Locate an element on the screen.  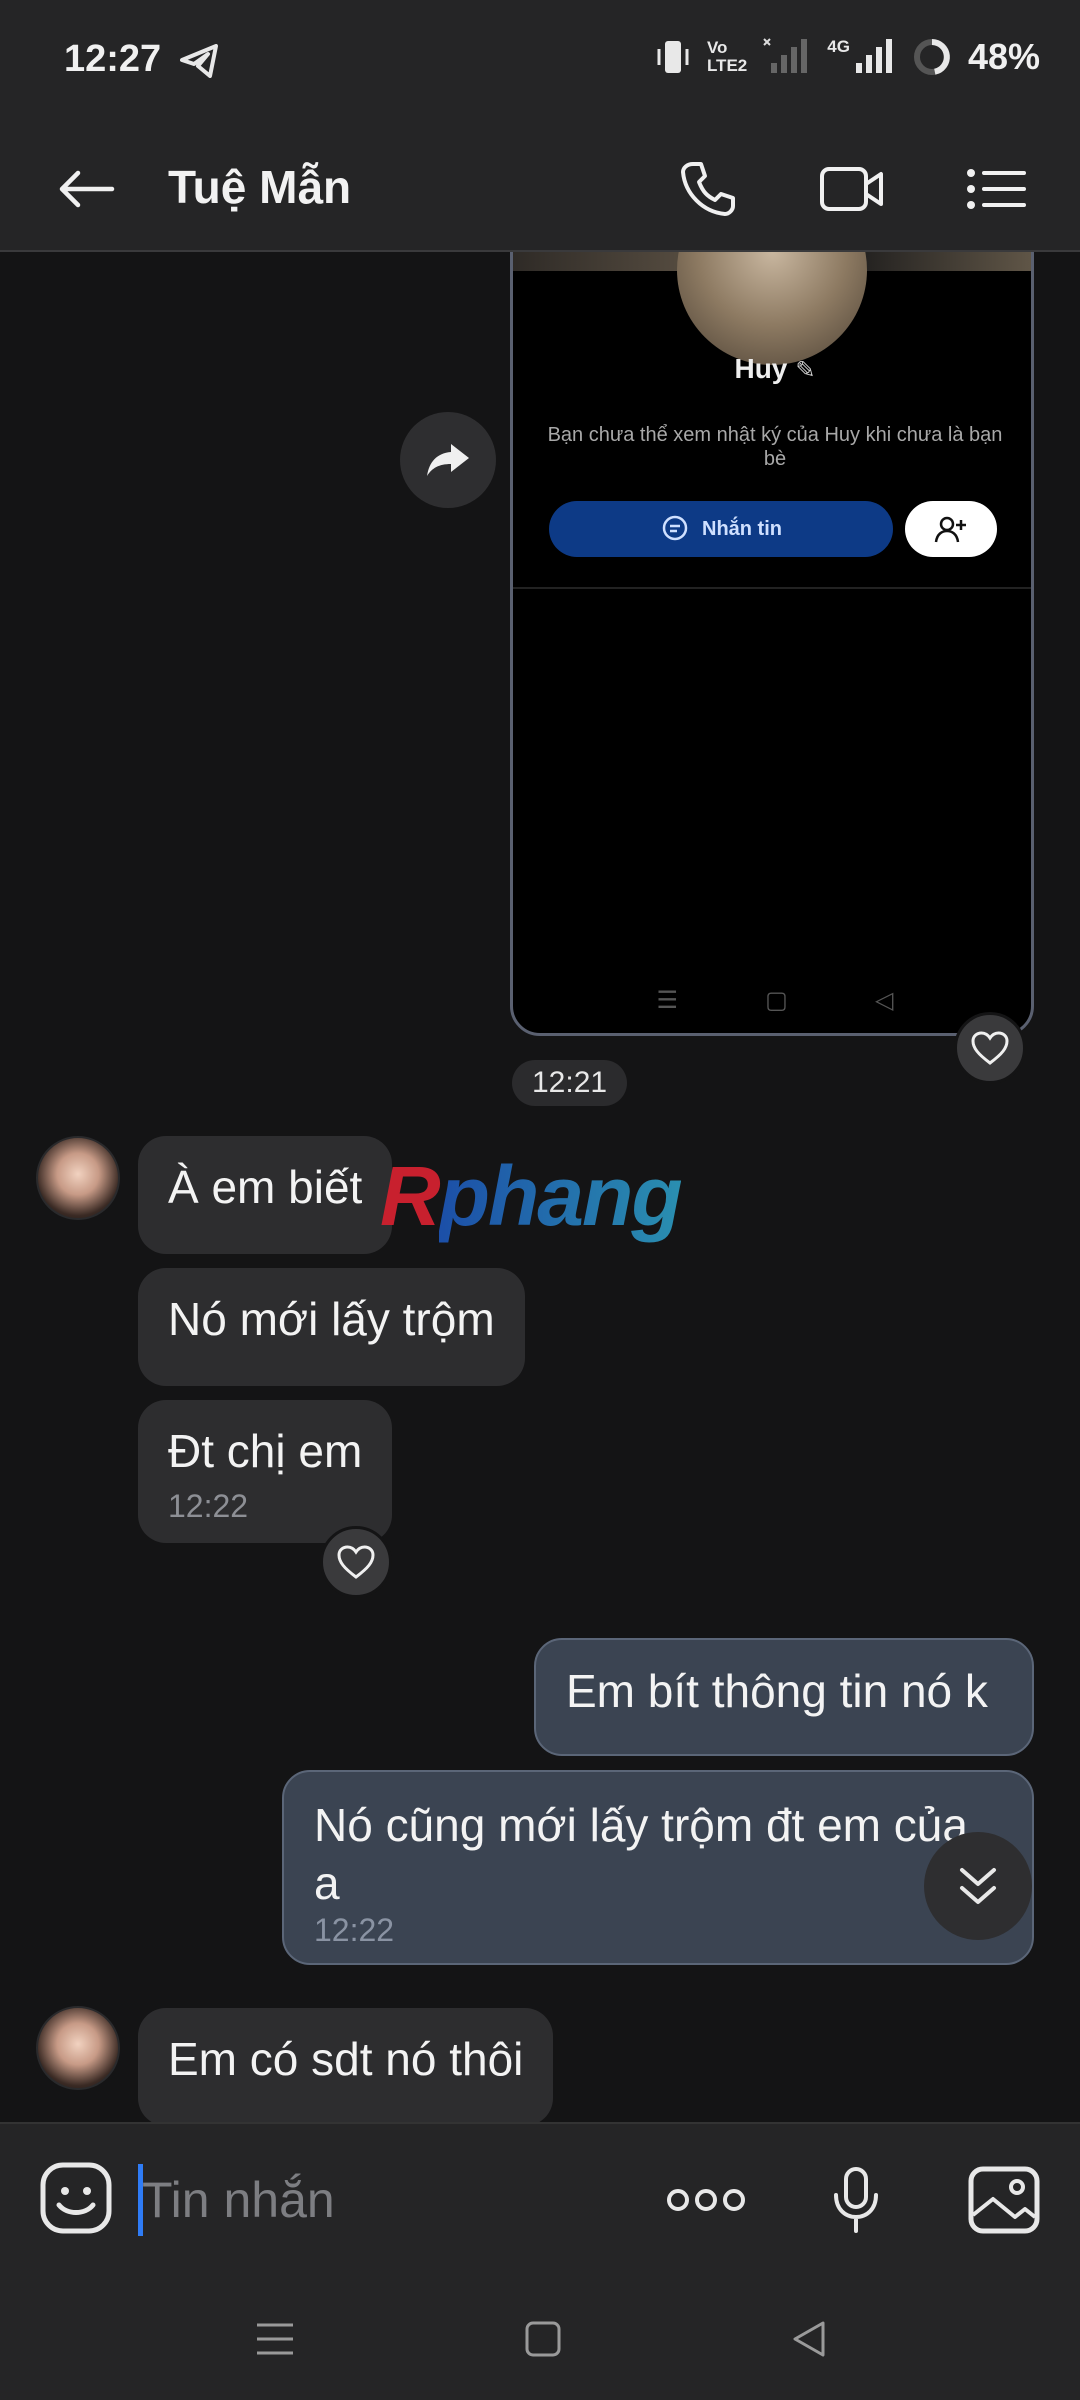
battery-ring-icon is located at coordinates (931, 57).